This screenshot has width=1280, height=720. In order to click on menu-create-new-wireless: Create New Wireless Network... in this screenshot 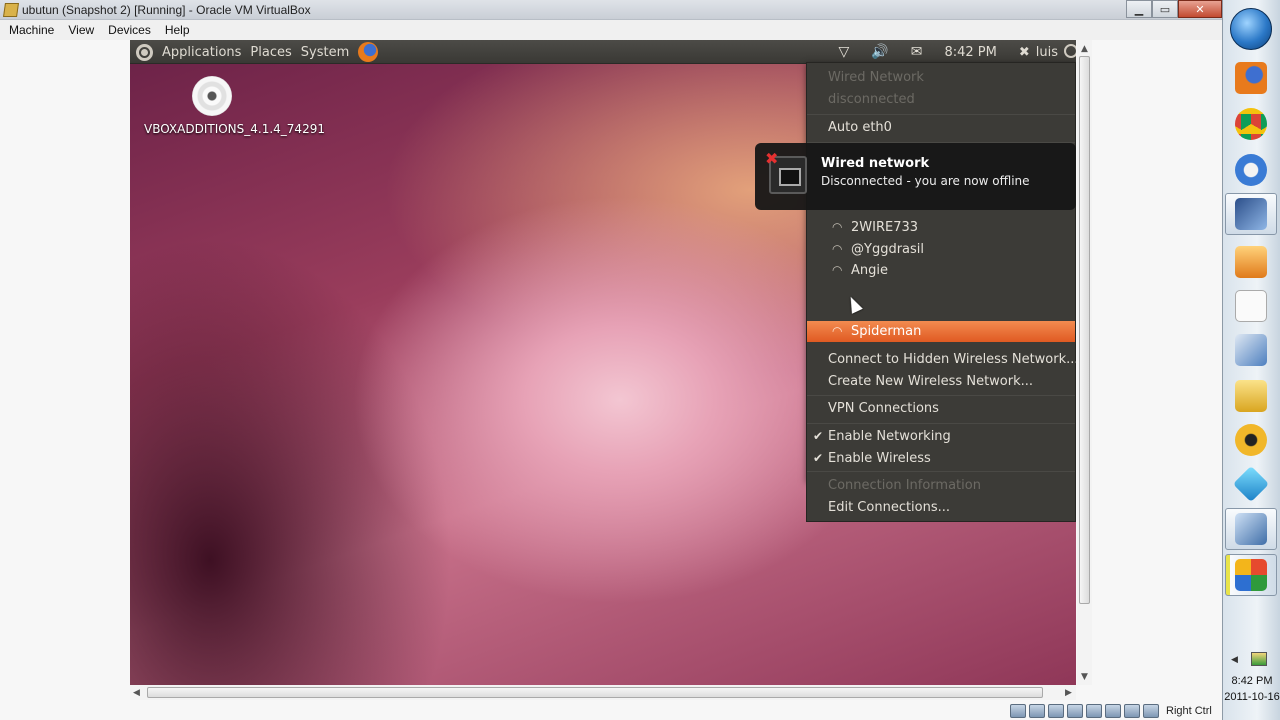, I will do `click(941, 381)`.